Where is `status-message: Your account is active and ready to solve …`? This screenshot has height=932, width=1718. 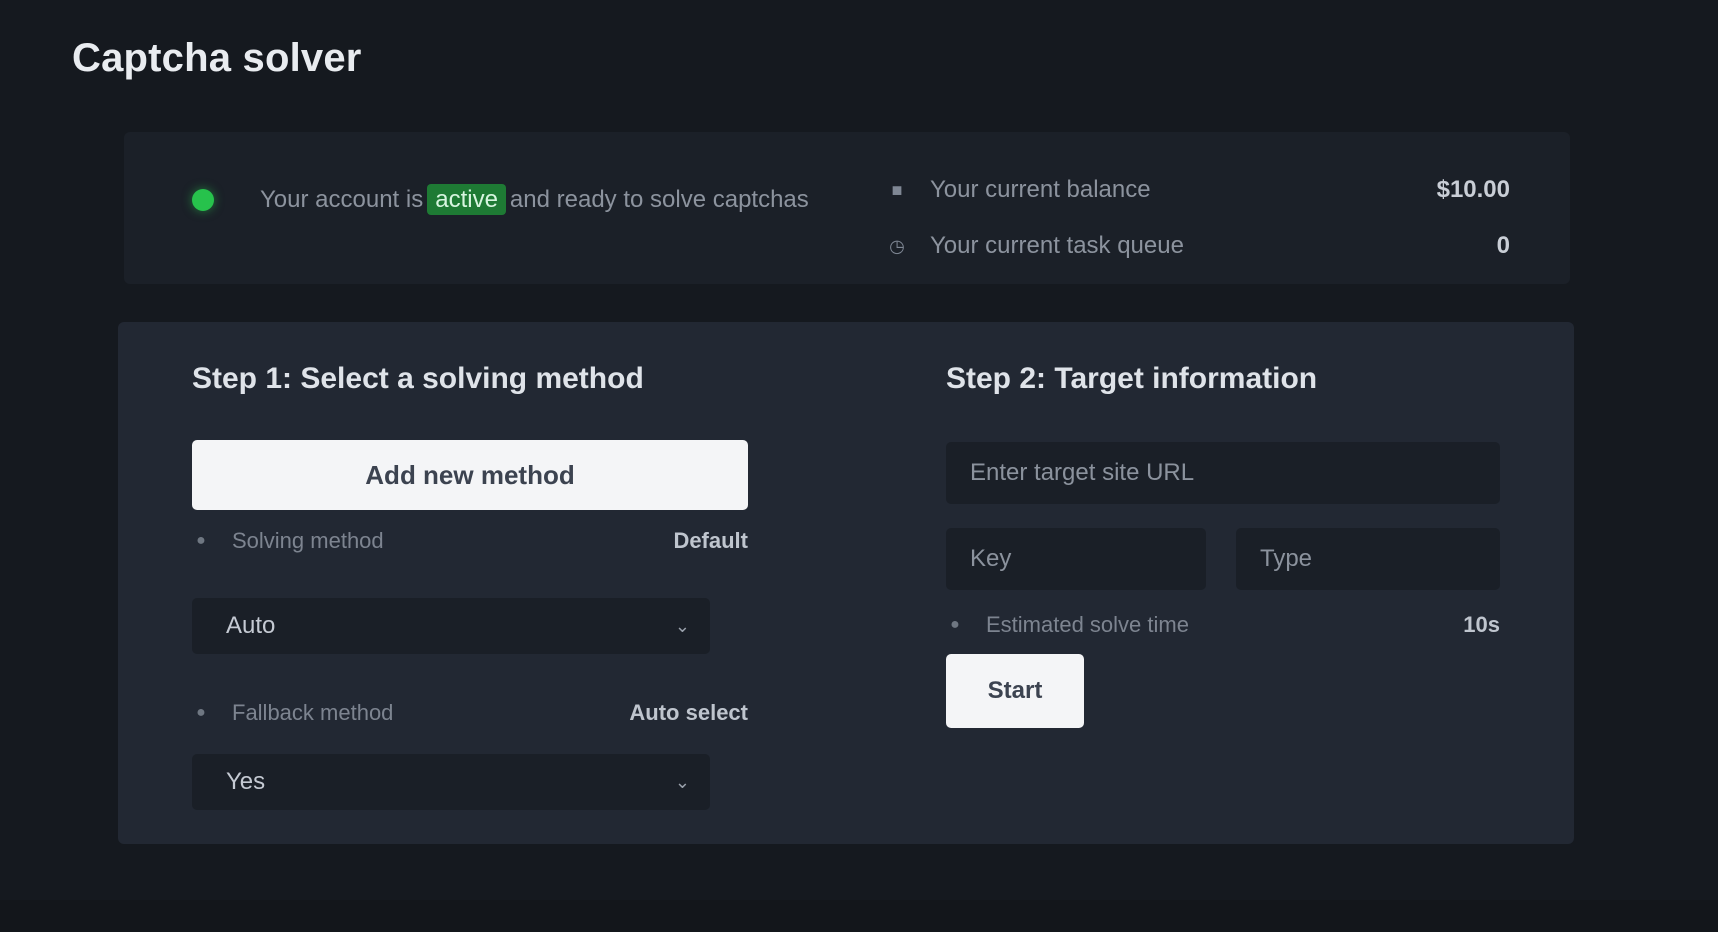 status-message: Your account is active and ready to solve … is located at coordinates (534, 199).